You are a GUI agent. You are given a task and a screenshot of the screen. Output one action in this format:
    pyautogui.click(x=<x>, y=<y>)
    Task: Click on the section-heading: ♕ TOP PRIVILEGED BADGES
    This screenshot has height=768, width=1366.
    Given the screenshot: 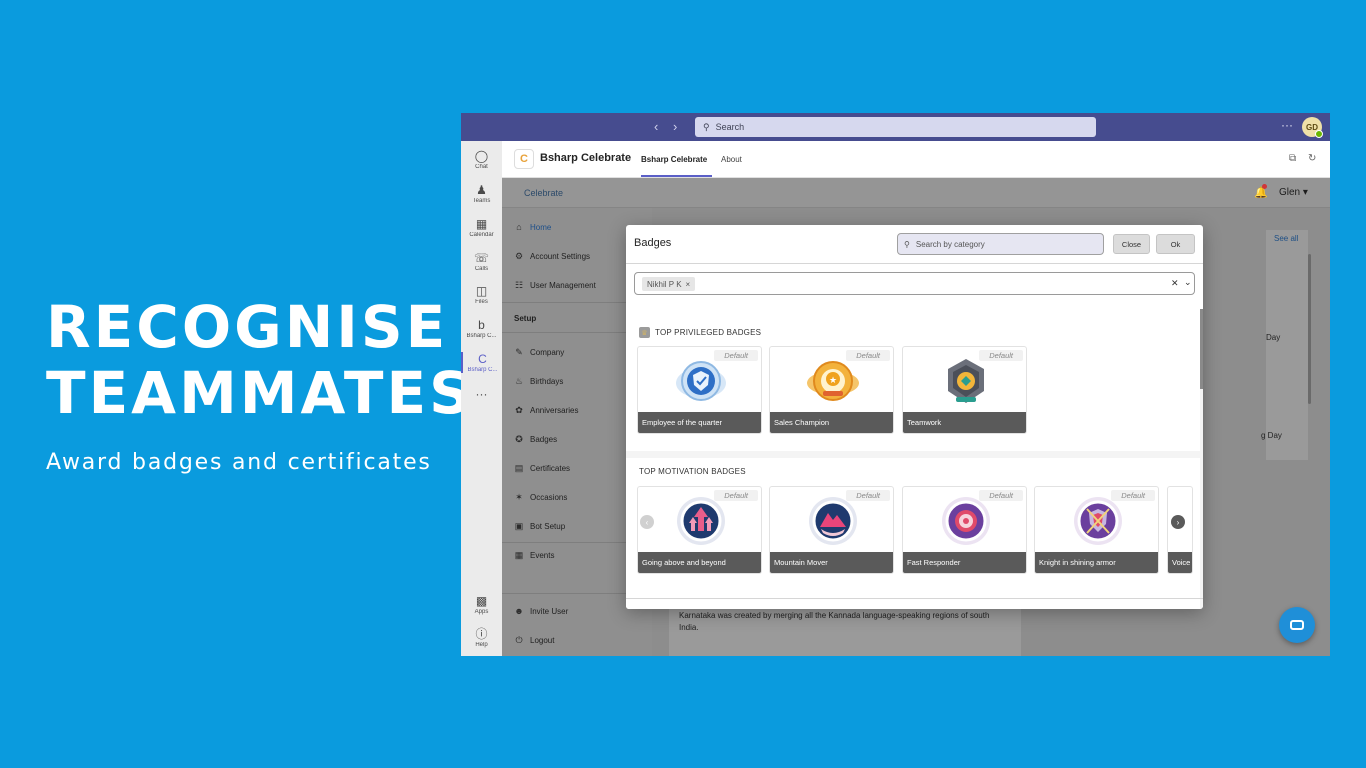 What is the action you would take?
    pyautogui.click(x=700, y=332)
    